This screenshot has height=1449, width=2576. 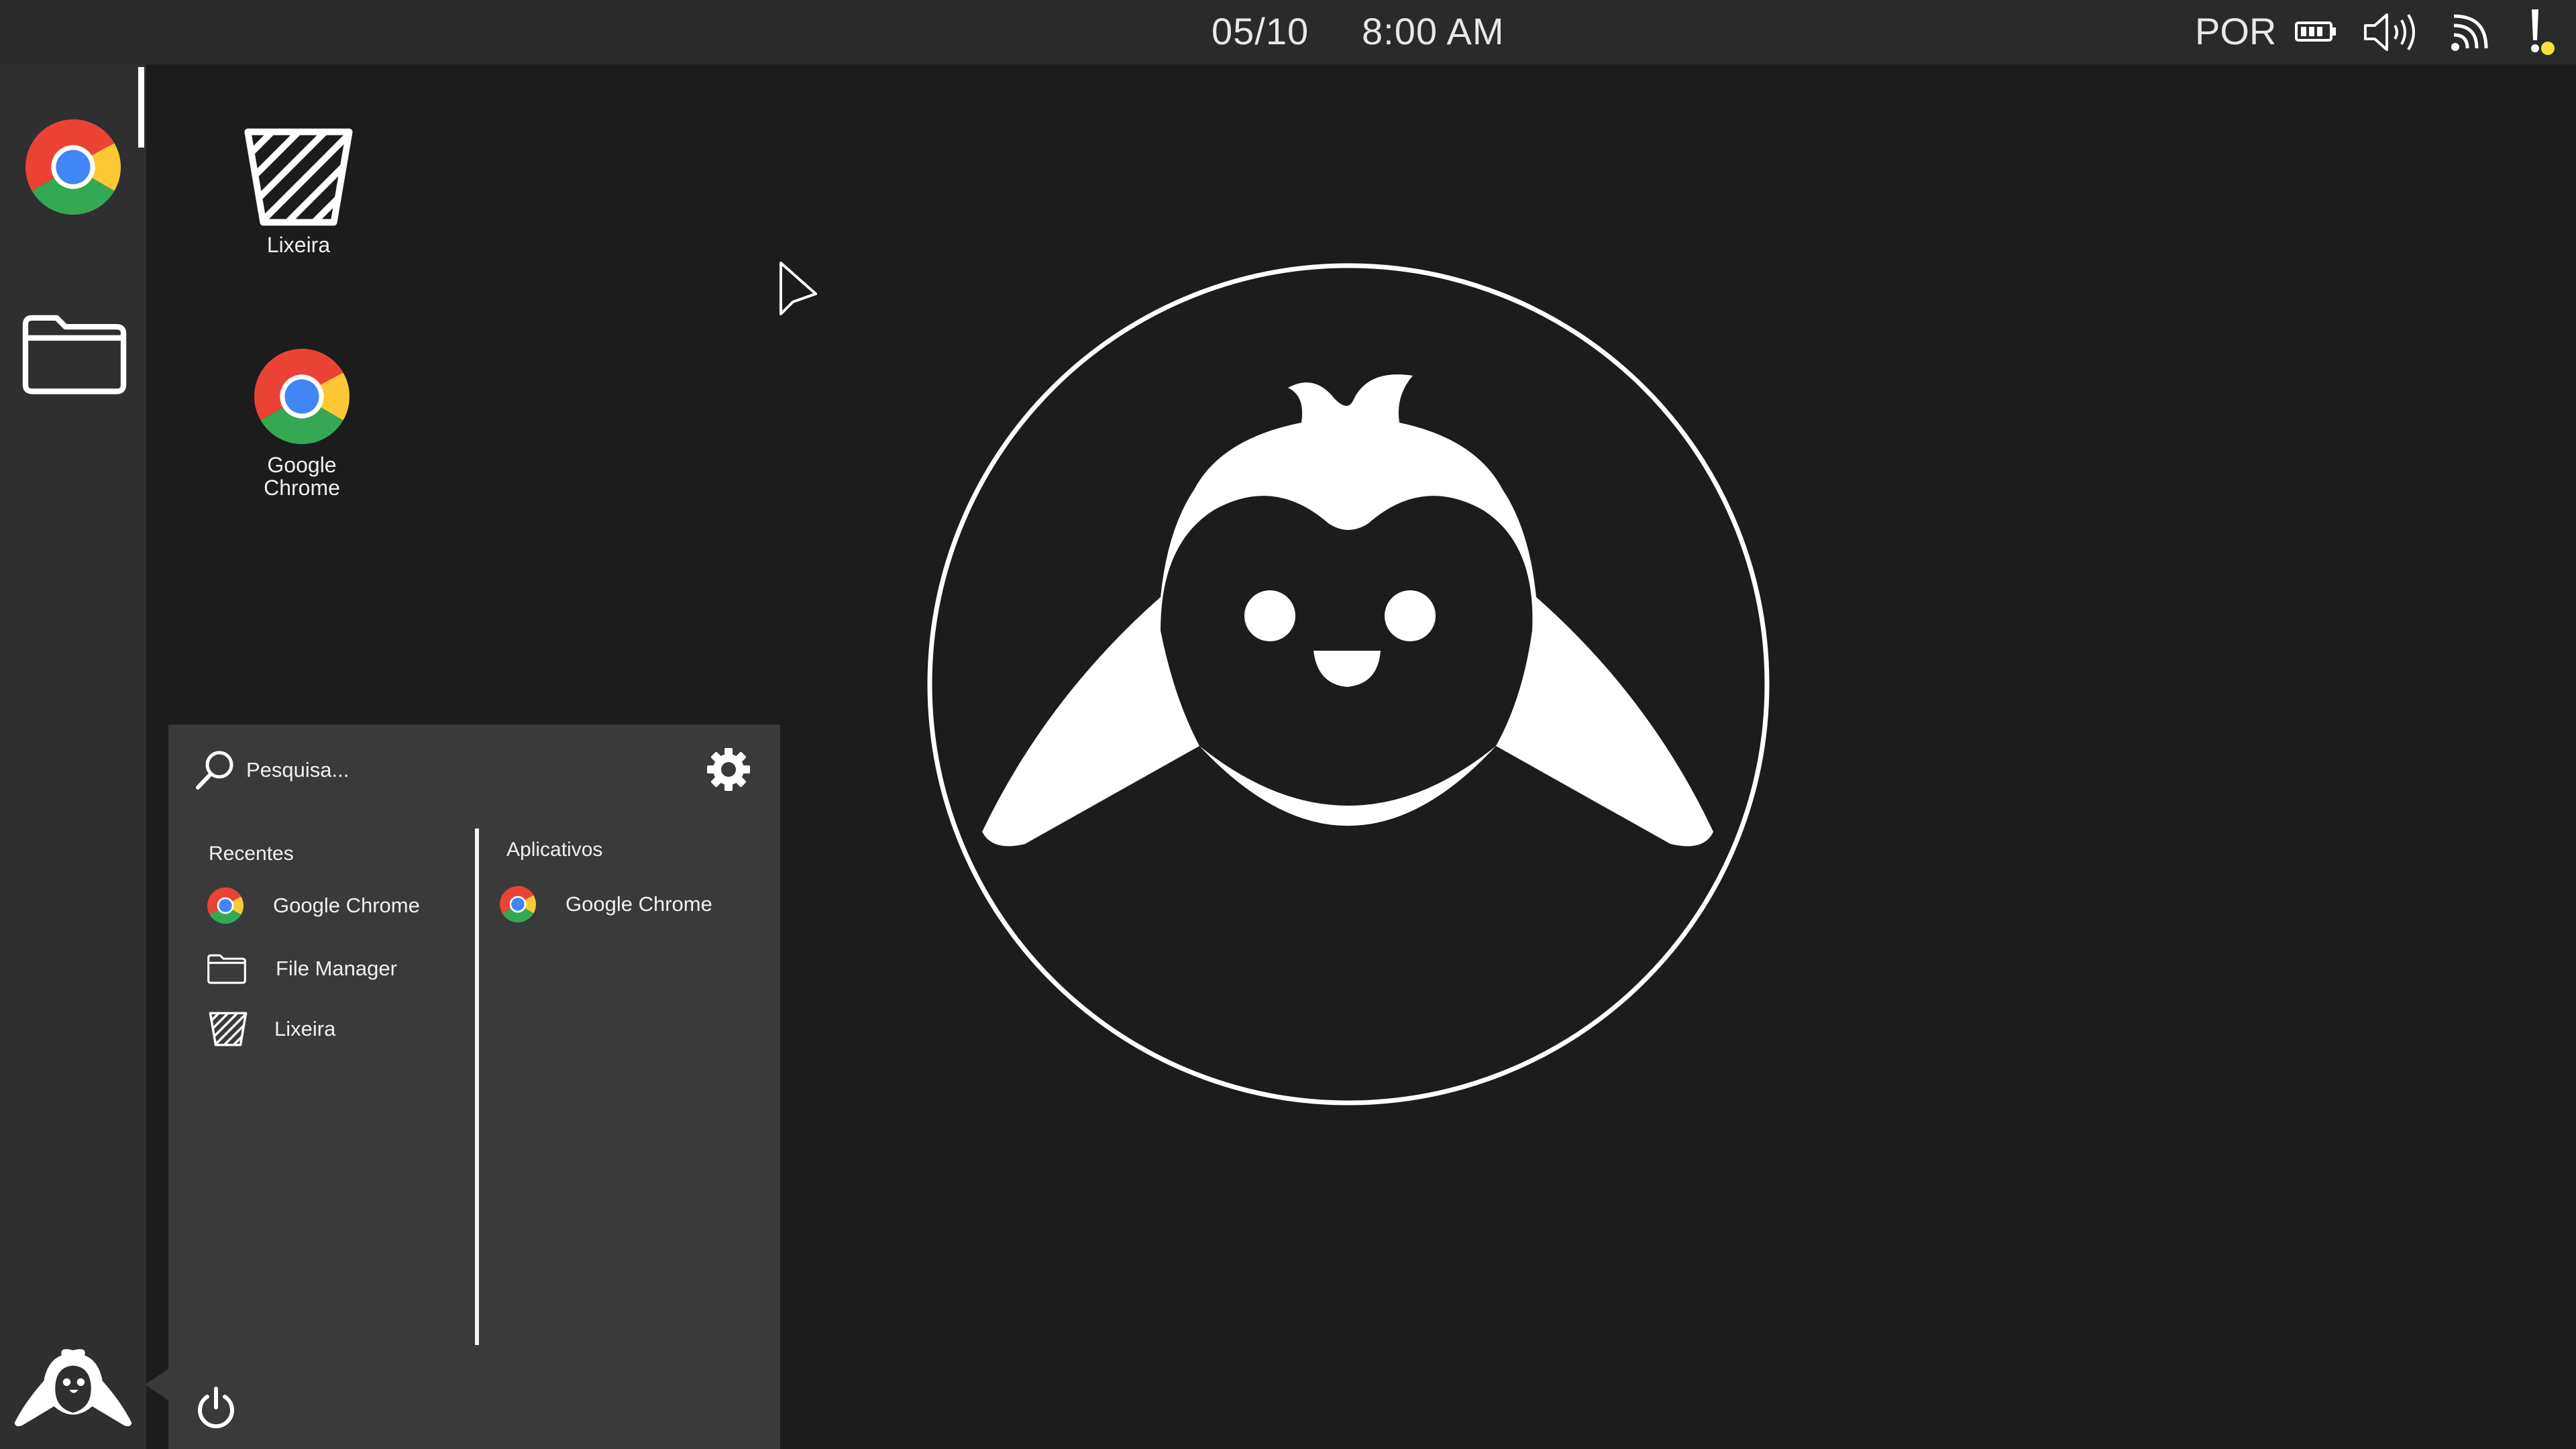 What do you see at coordinates (216, 1408) in the screenshot?
I see `power-icon` at bounding box center [216, 1408].